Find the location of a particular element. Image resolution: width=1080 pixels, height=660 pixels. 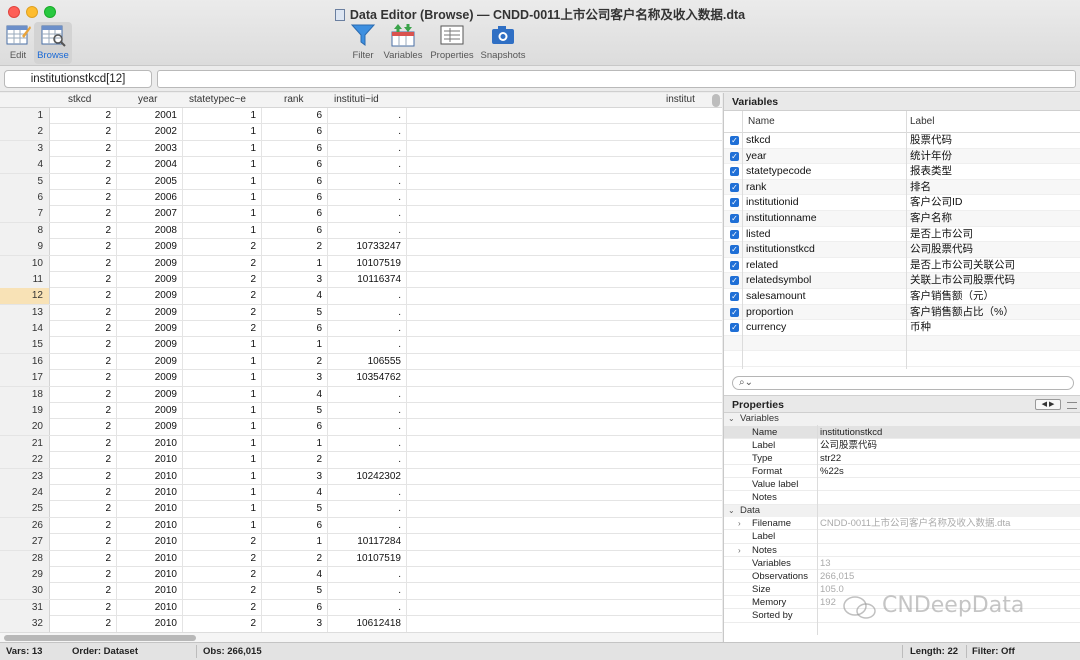

row-number: 18 is located at coordinates (25, 394).